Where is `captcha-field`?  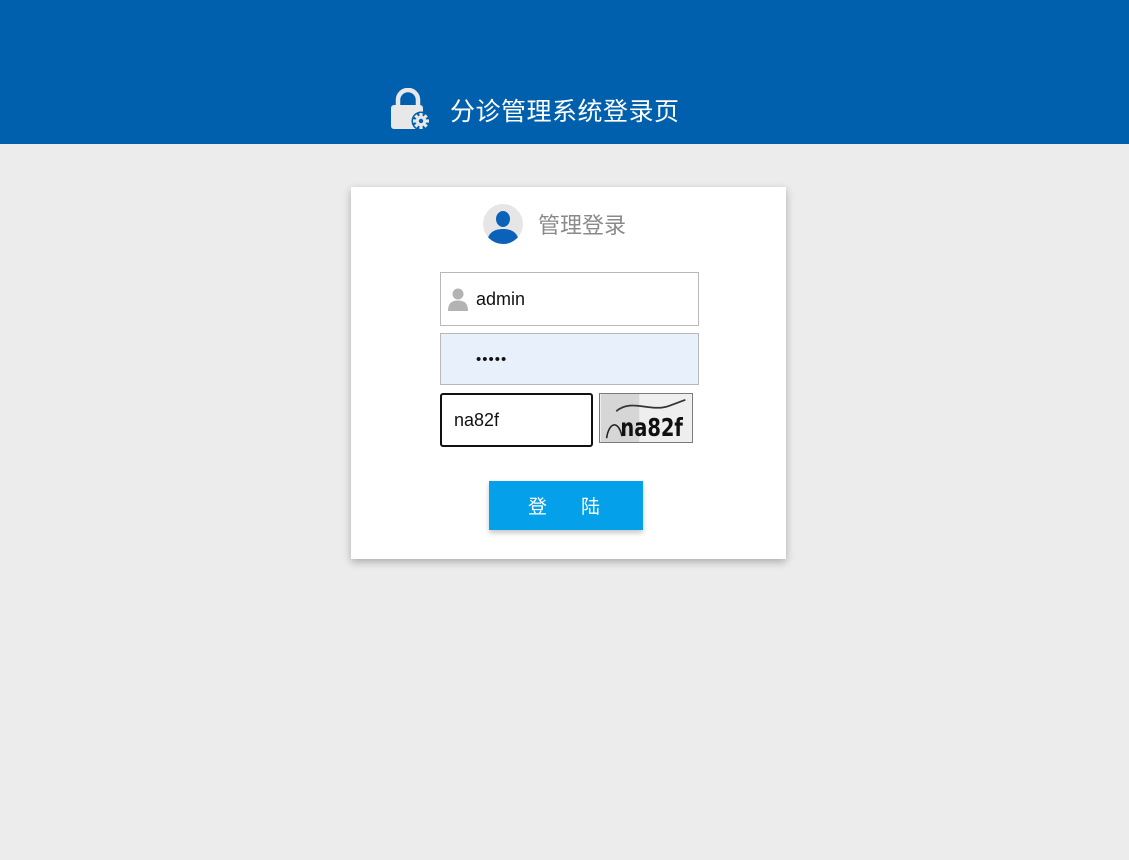 captcha-field is located at coordinates (516, 420).